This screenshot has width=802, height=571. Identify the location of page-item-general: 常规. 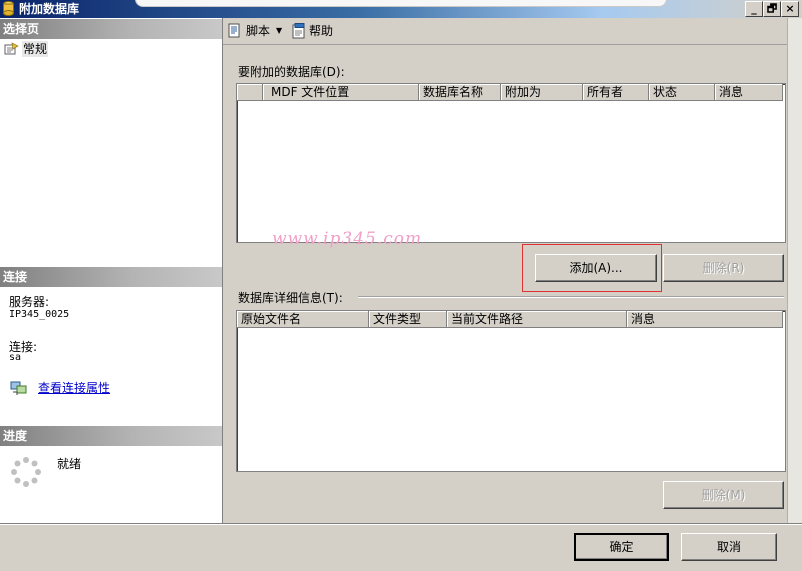
(28, 49).